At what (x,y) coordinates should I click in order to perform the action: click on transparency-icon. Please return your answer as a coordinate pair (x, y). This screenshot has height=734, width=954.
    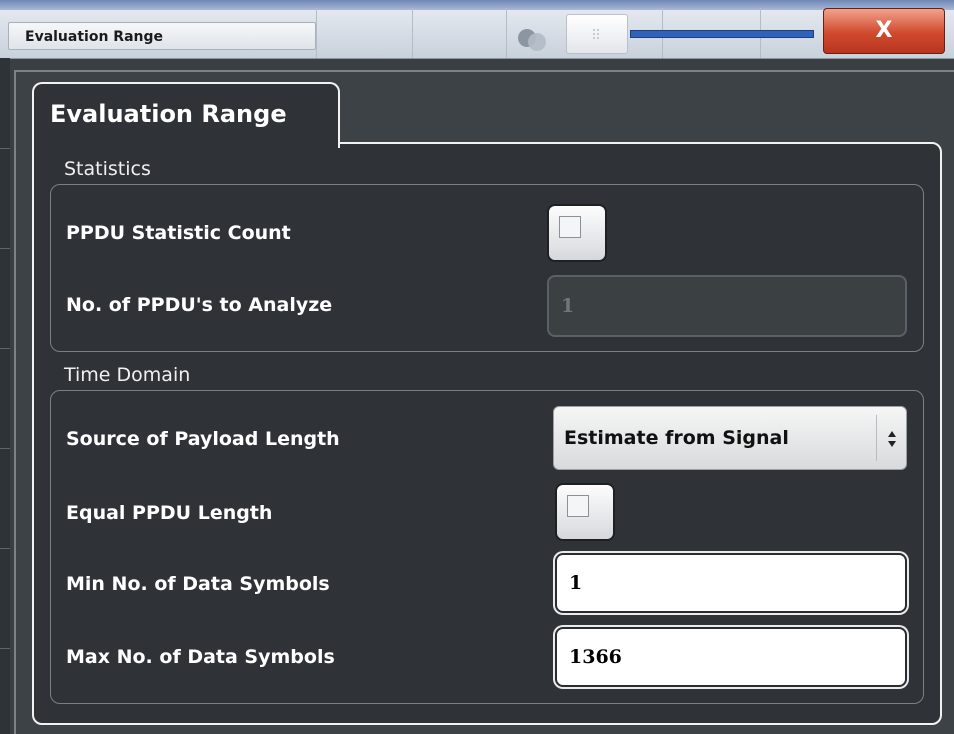
    Looking at the image, I should click on (533, 40).